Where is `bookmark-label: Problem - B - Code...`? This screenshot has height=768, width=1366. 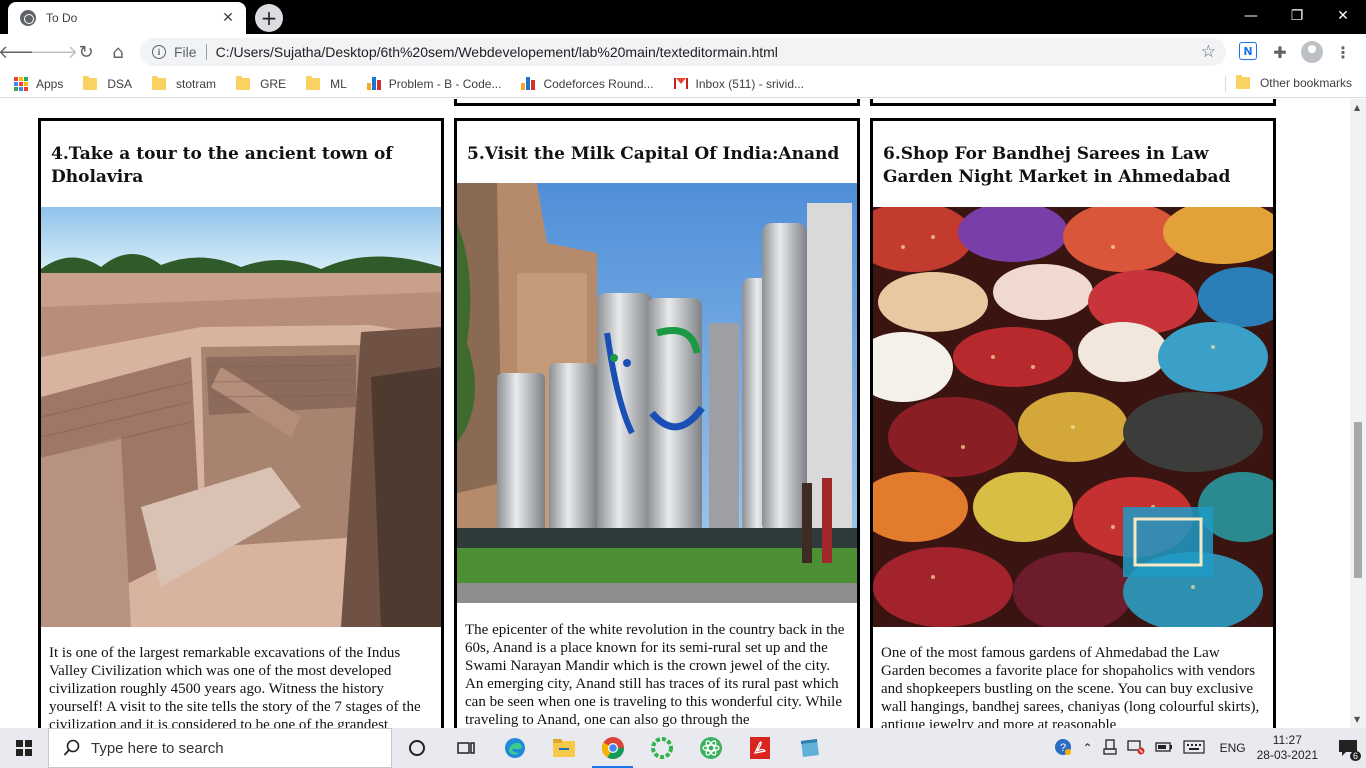
bookmark-label: Problem - B - Code... is located at coordinates (445, 83).